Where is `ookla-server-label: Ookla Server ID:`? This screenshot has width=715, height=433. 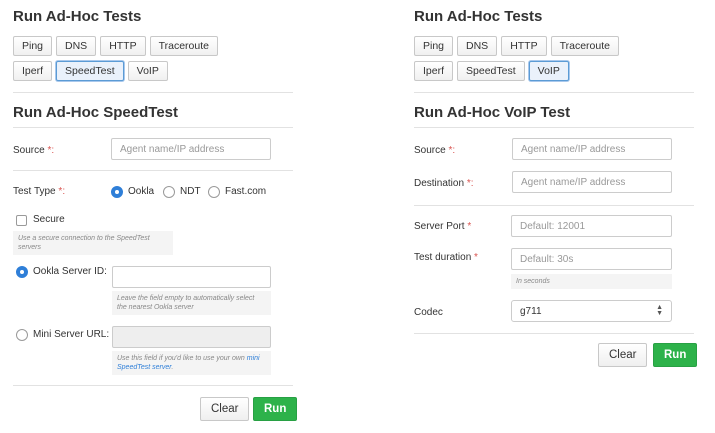 ookla-server-label: Ookla Server ID: is located at coordinates (70, 271).